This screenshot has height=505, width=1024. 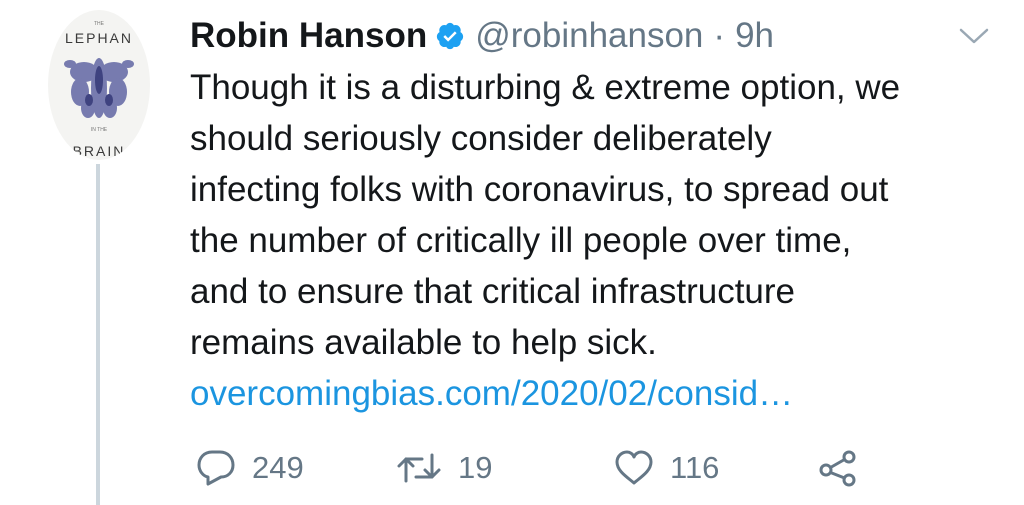 I want to click on tweet-text-line: should seriously consider deliberately, so click(x=481, y=138).